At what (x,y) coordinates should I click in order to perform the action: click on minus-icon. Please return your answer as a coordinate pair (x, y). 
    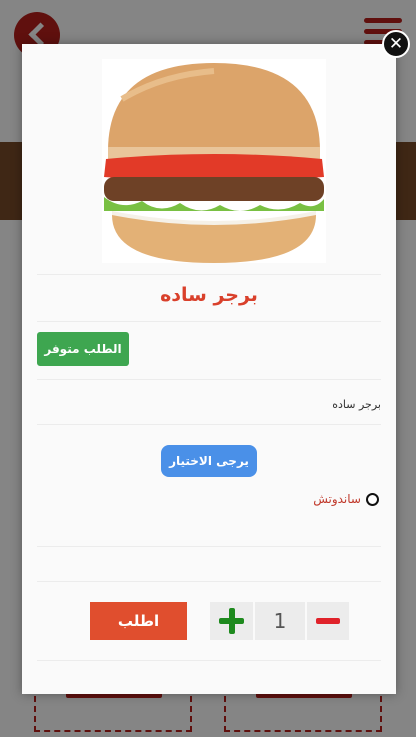
    Looking at the image, I should click on (328, 621).